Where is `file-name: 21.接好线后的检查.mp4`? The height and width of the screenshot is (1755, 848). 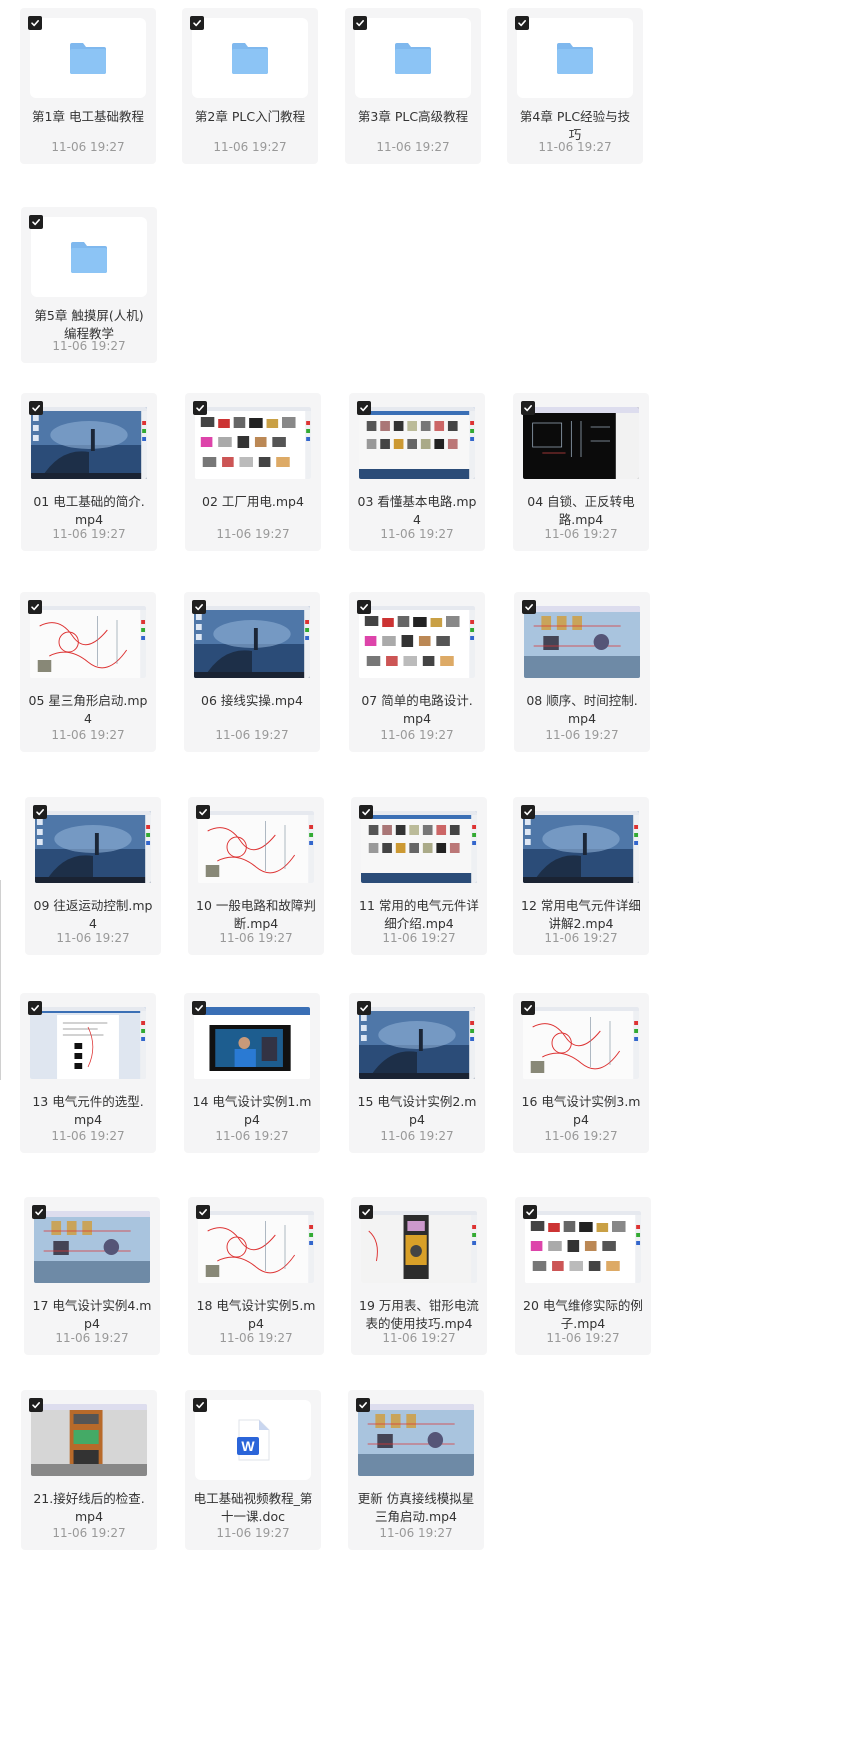
file-name: 21.接好线后的检查.mp4 is located at coordinates (89, 1508).